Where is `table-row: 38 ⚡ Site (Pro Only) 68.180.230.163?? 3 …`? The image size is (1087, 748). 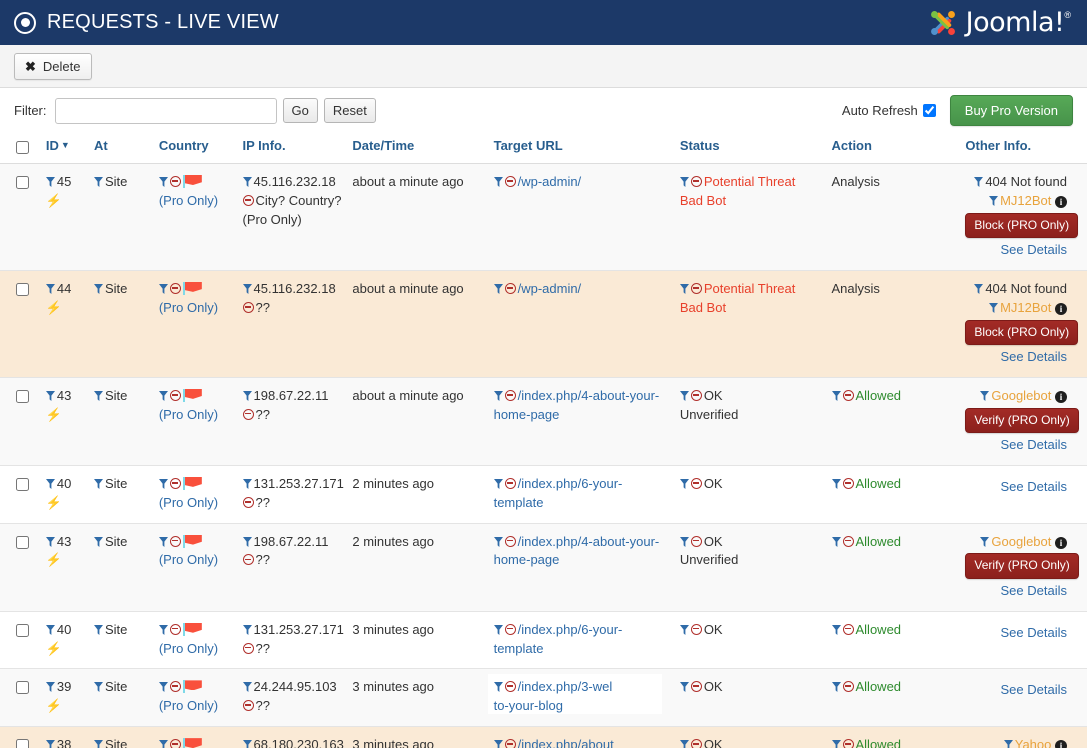
table-row: 38 ⚡ Site (Pro Only) 68.180.230.163?? 3 … is located at coordinates (543, 737).